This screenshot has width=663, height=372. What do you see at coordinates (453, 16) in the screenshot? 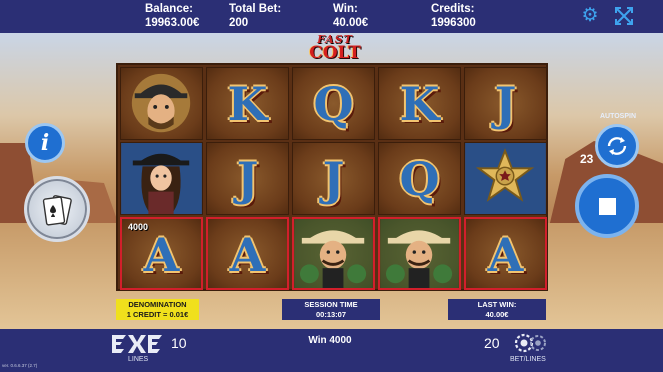
I see `credits-stat: Credits: 1996300` at bounding box center [453, 16].